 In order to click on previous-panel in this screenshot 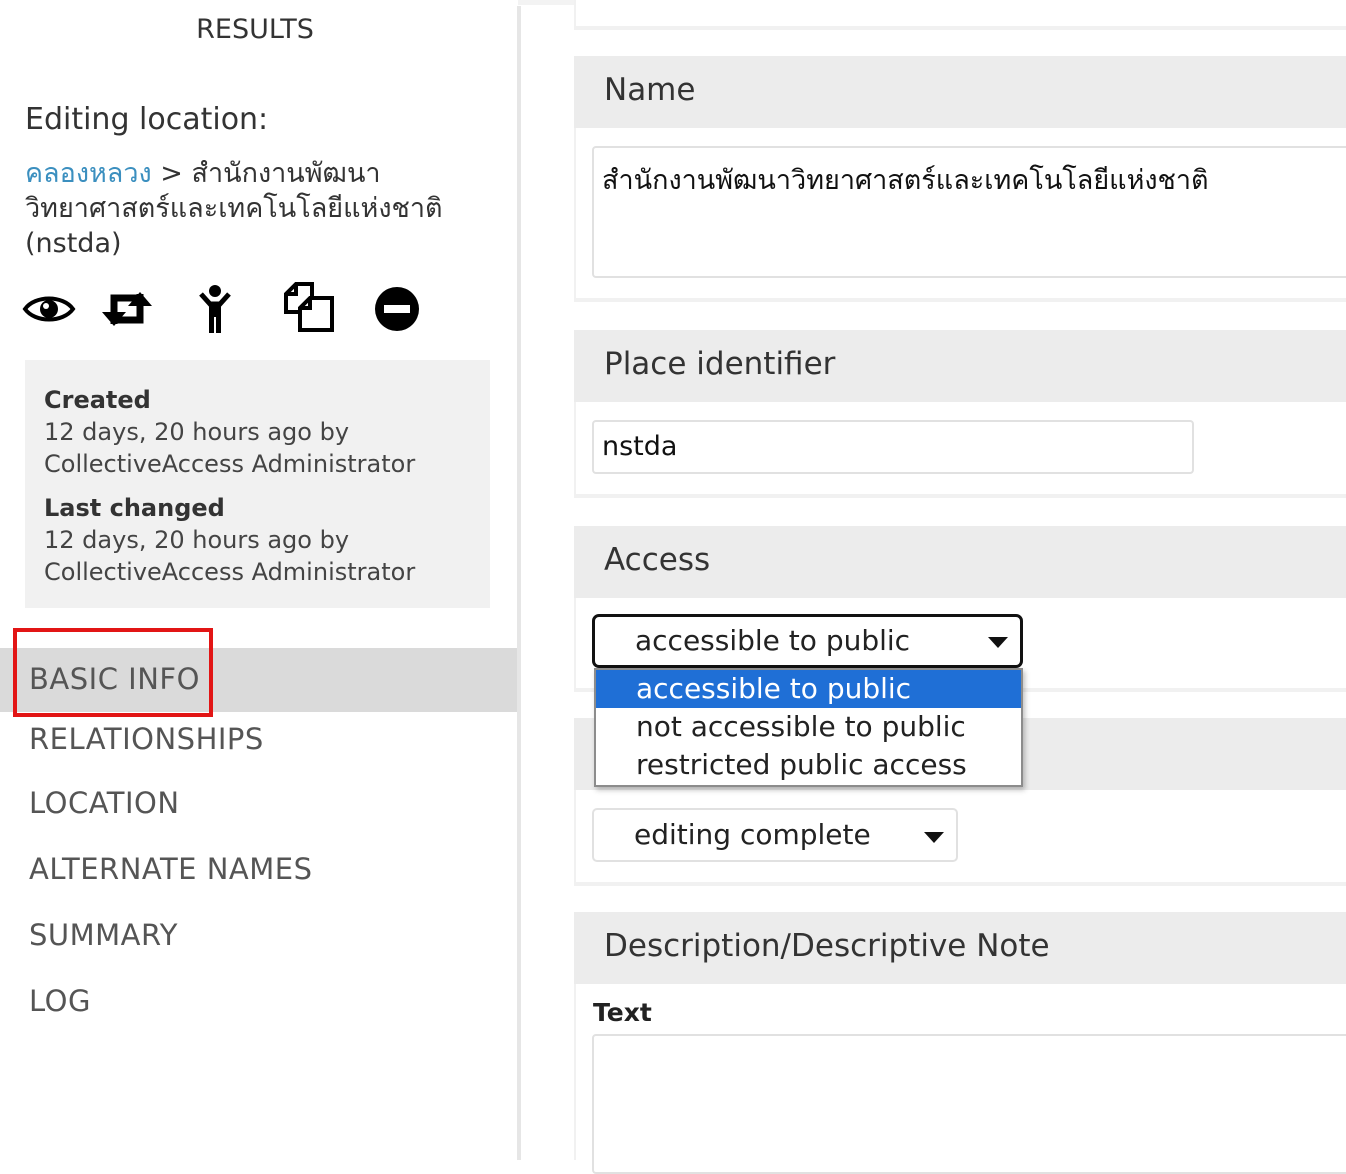, I will do `click(960, 15)`.